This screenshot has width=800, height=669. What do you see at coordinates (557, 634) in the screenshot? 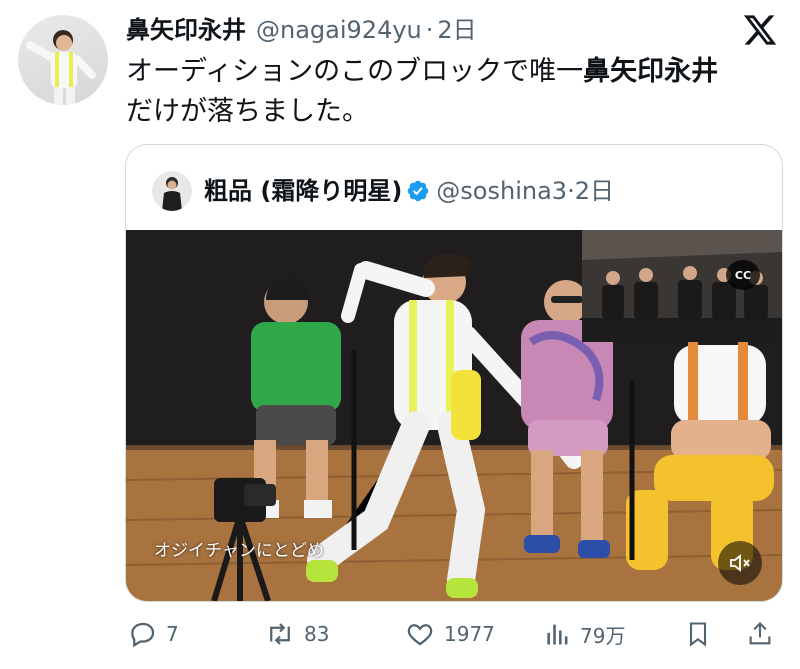
I see `views-icon` at bounding box center [557, 634].